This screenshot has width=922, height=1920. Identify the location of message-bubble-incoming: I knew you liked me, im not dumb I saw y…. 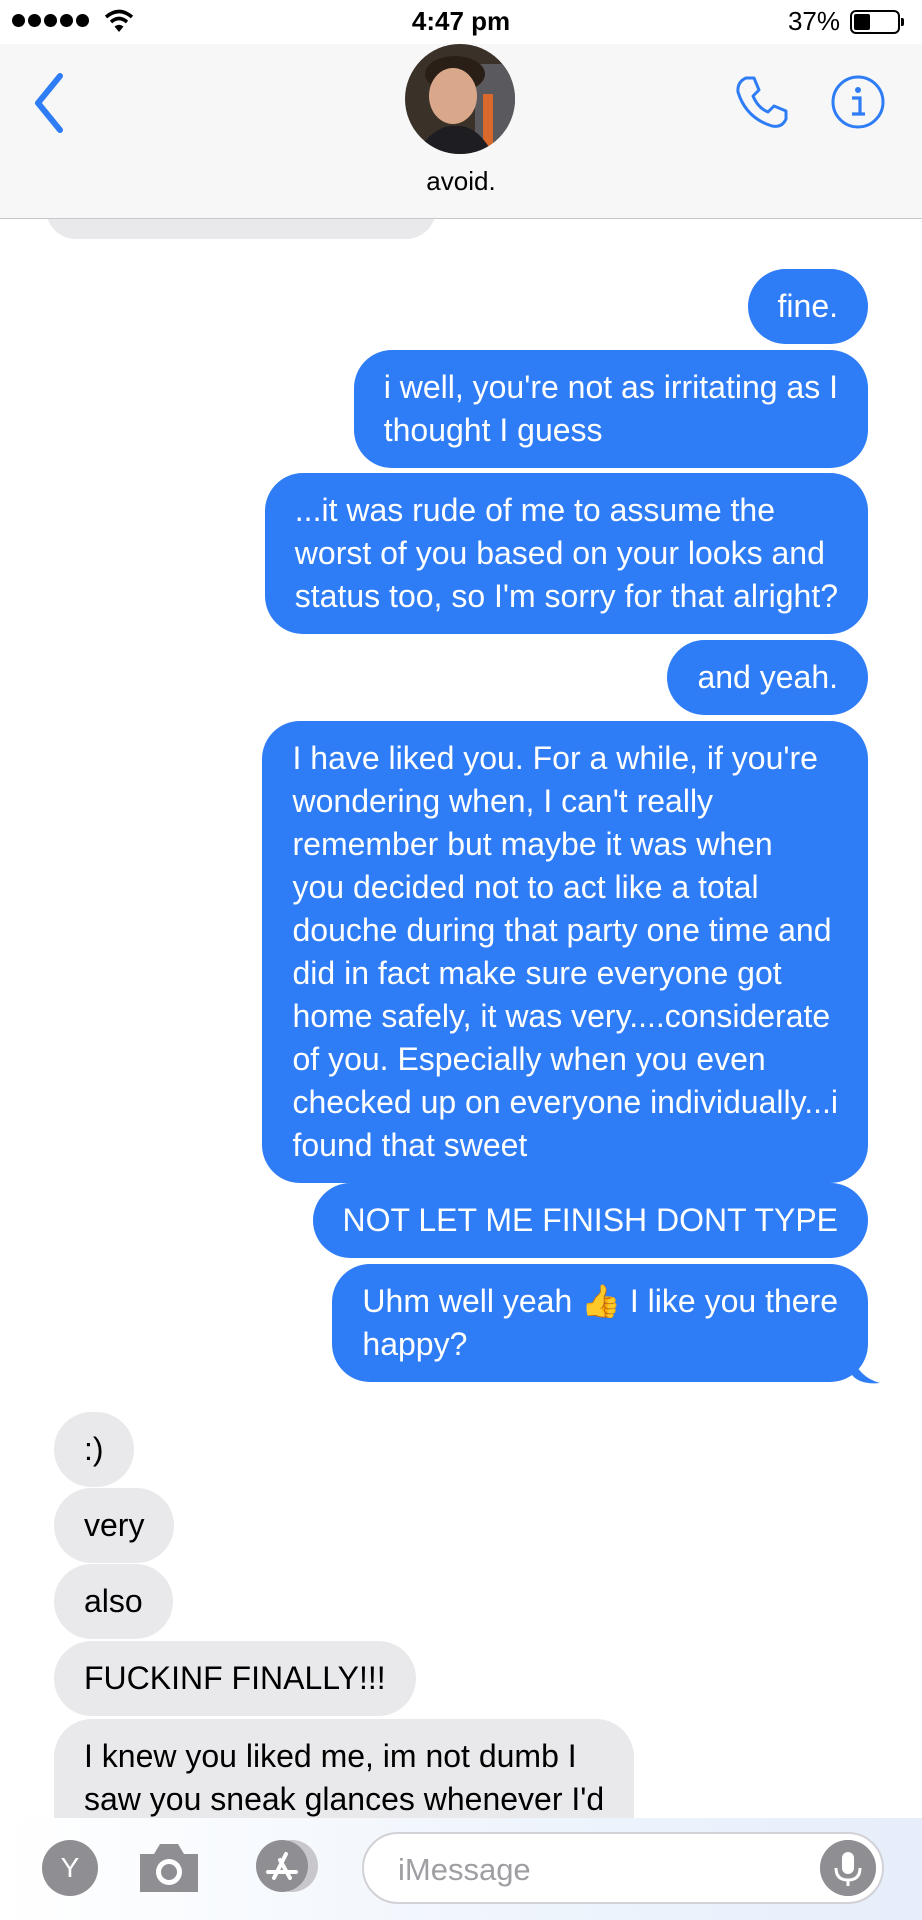
(344, 1769).